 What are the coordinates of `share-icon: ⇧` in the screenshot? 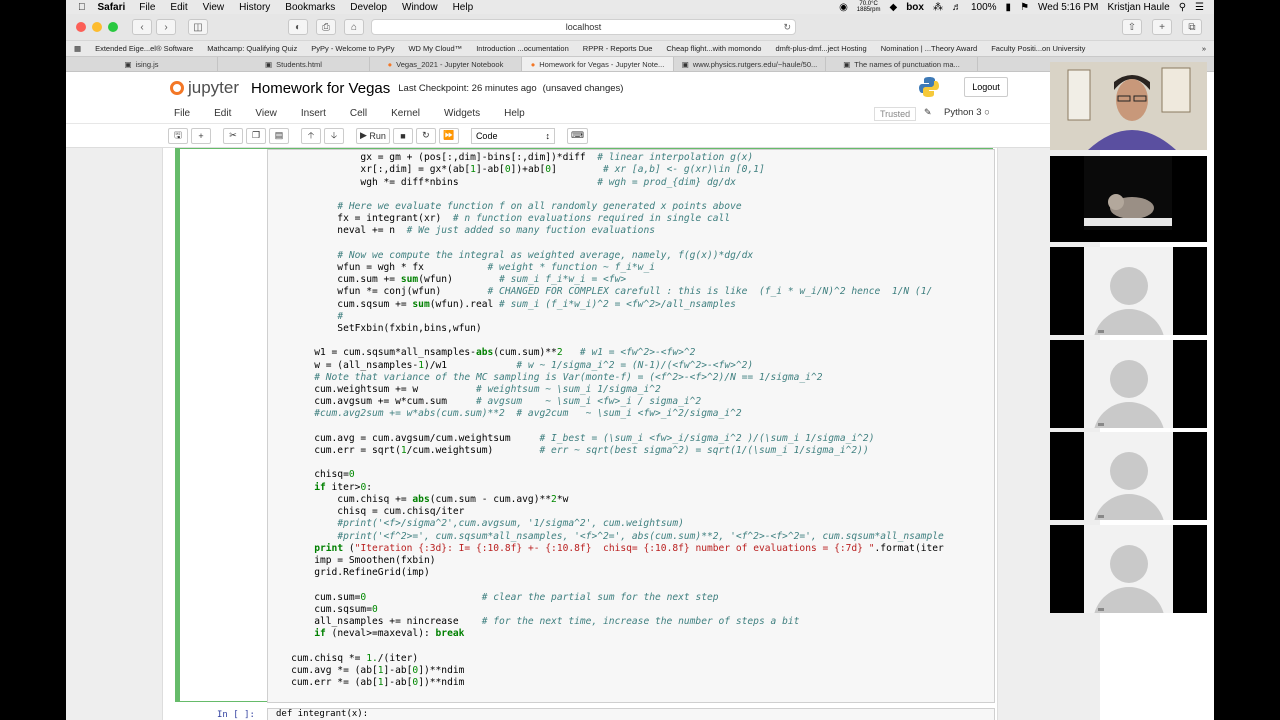 It's located at (1132, 27).